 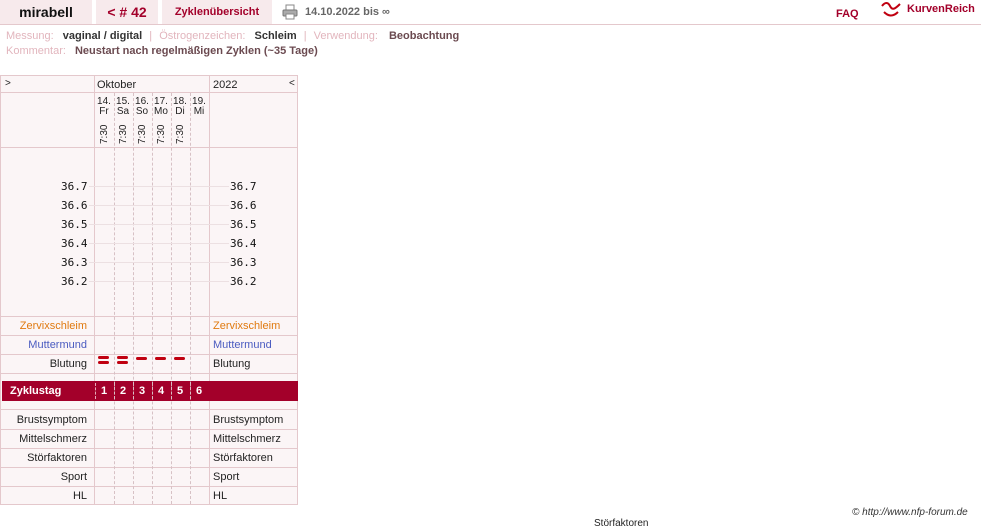 I want to click on day-header: 17. Mo, so click(x=161, y=107).